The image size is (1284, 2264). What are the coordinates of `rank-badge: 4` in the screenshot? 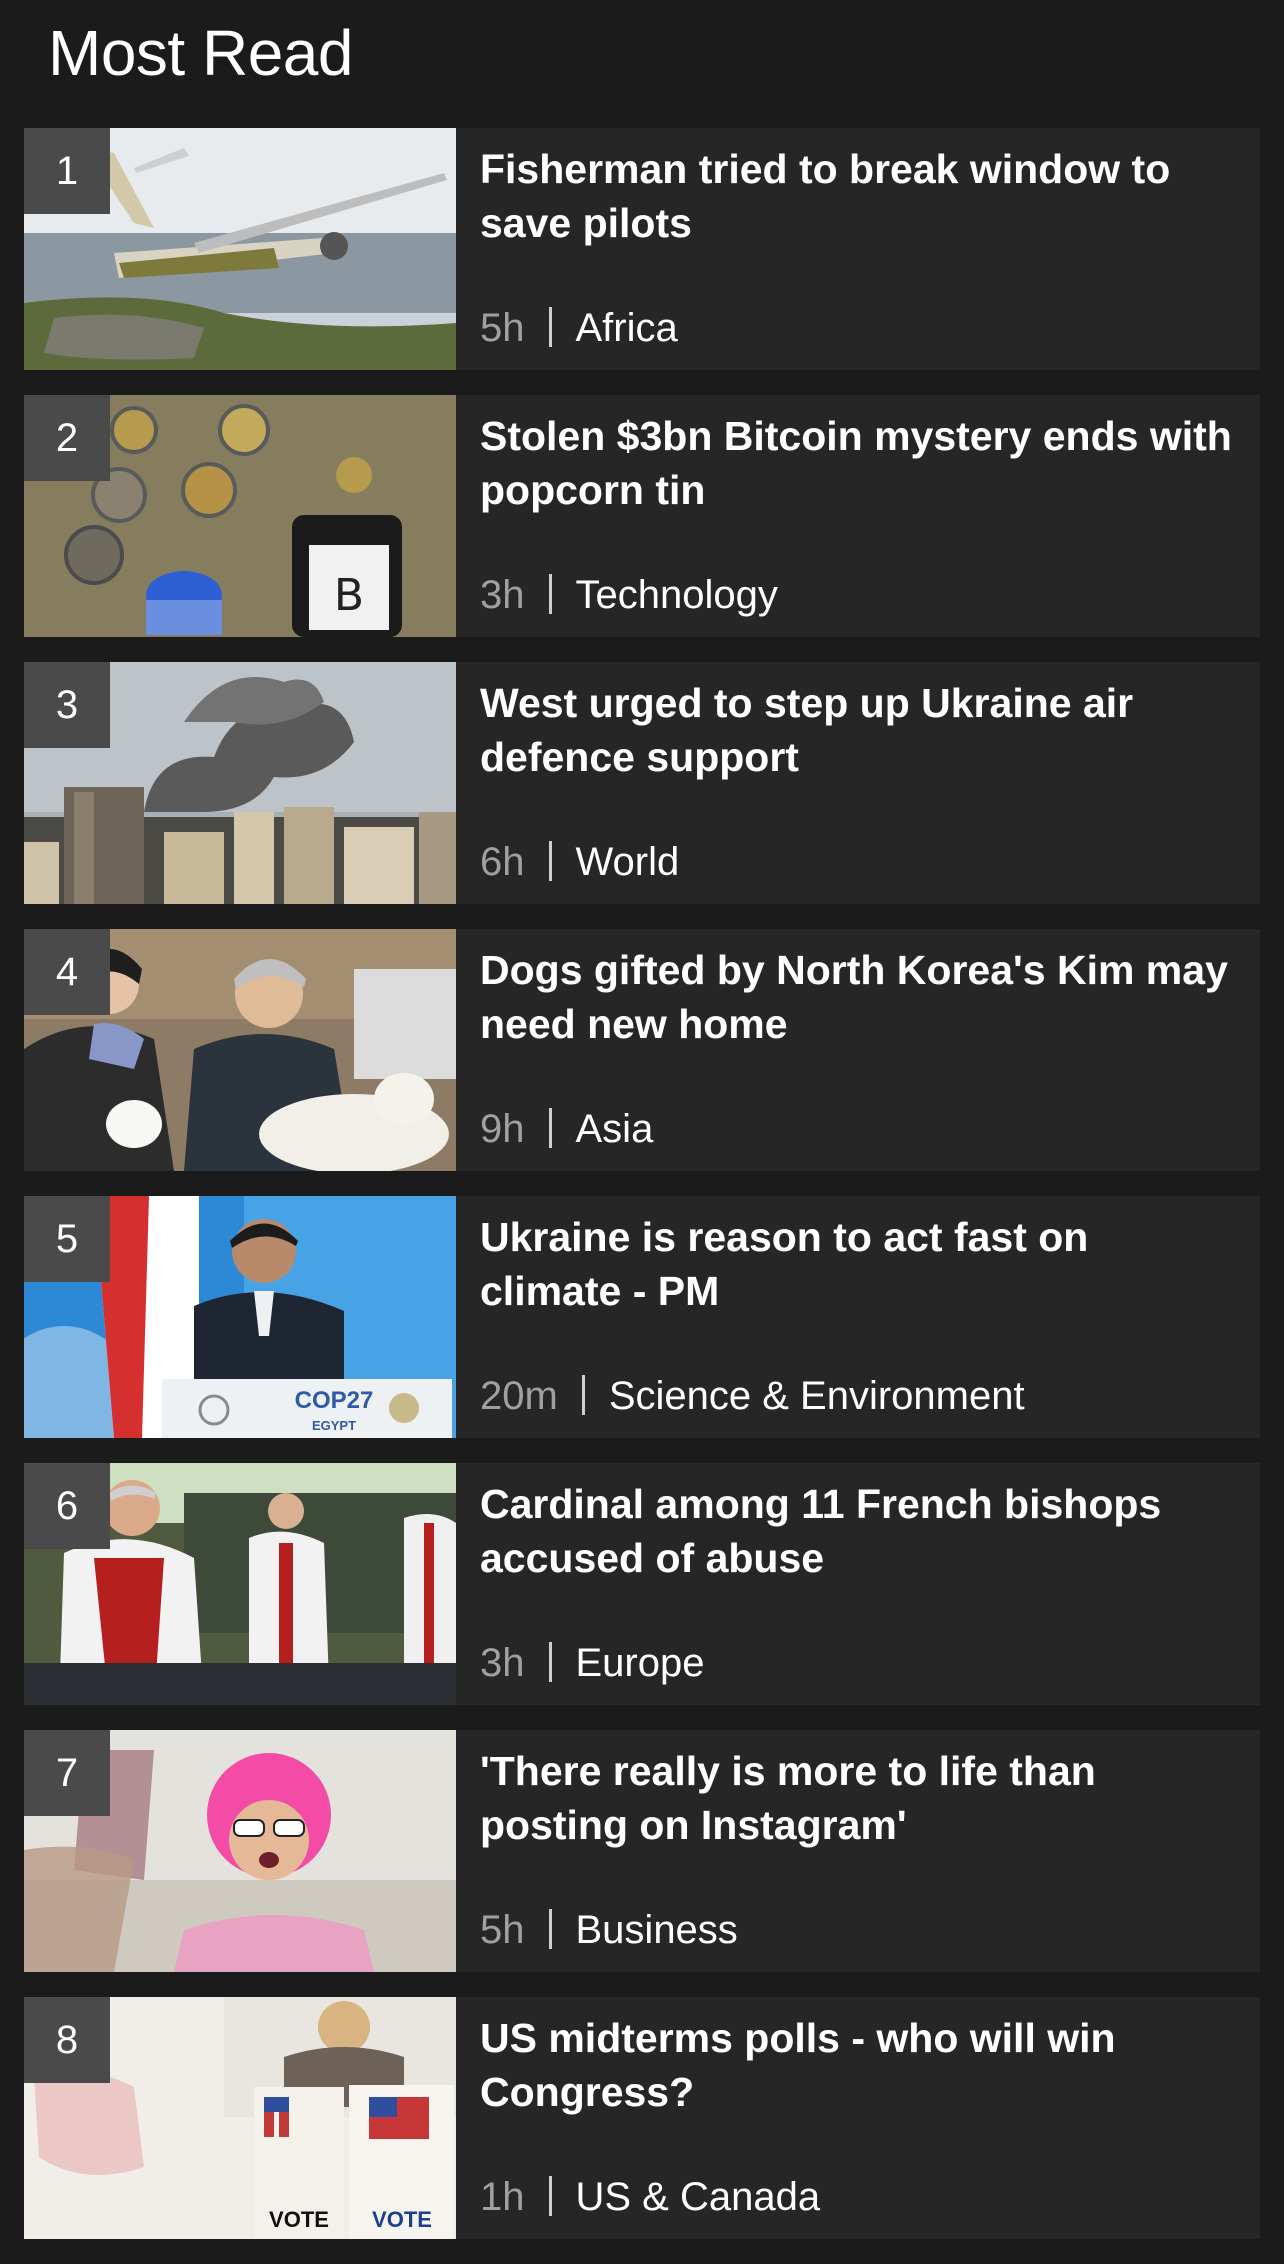 It's located at (67, 972).